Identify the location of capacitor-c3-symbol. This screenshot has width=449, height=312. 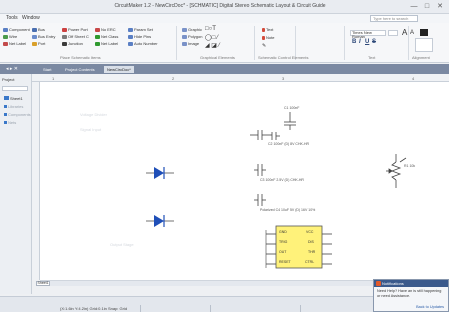
(260, 200).